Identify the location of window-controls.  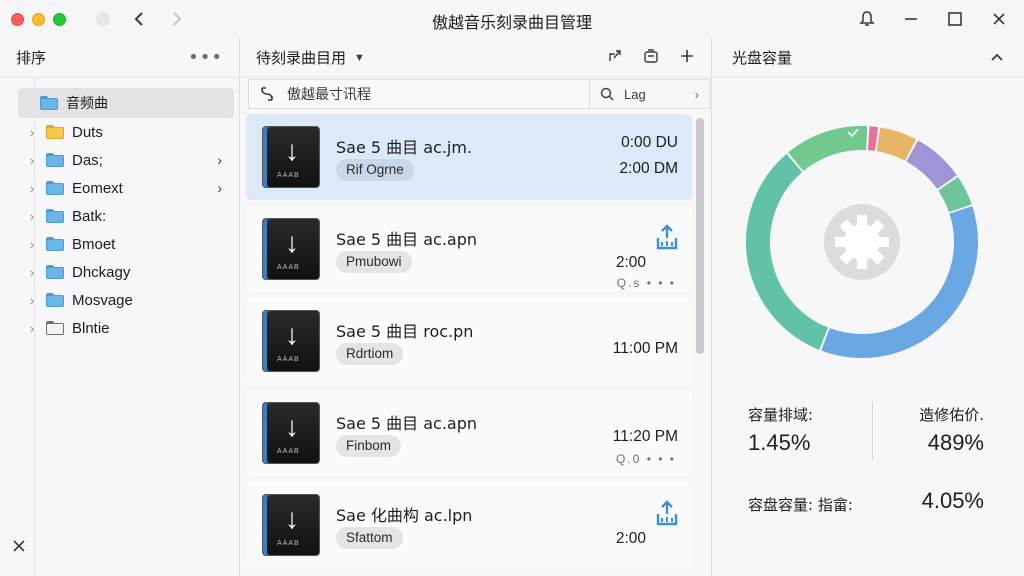
(38, 19).